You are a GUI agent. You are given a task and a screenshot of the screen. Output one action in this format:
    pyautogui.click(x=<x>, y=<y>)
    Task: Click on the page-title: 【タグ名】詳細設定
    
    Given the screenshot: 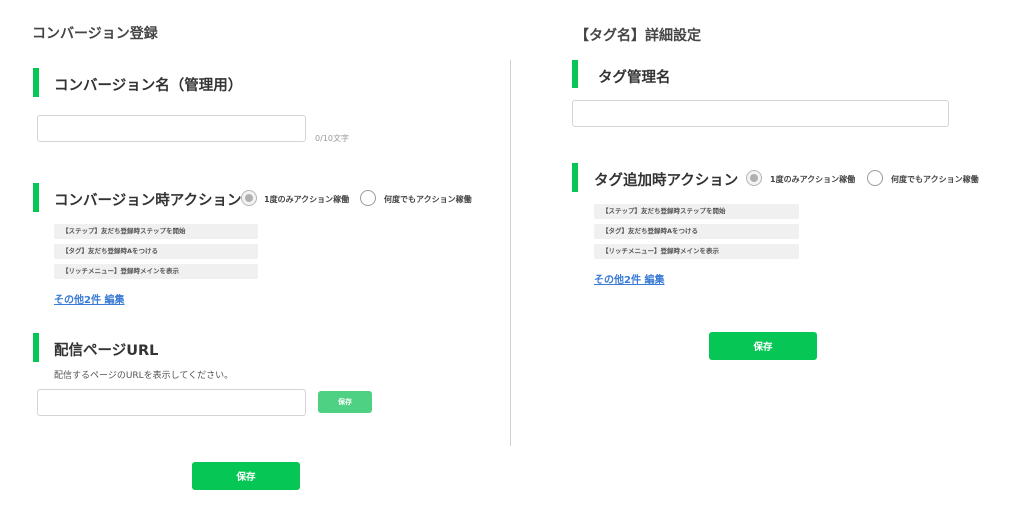 What is the action you would take?
    pyautogui.click(x=638, y=36)
    